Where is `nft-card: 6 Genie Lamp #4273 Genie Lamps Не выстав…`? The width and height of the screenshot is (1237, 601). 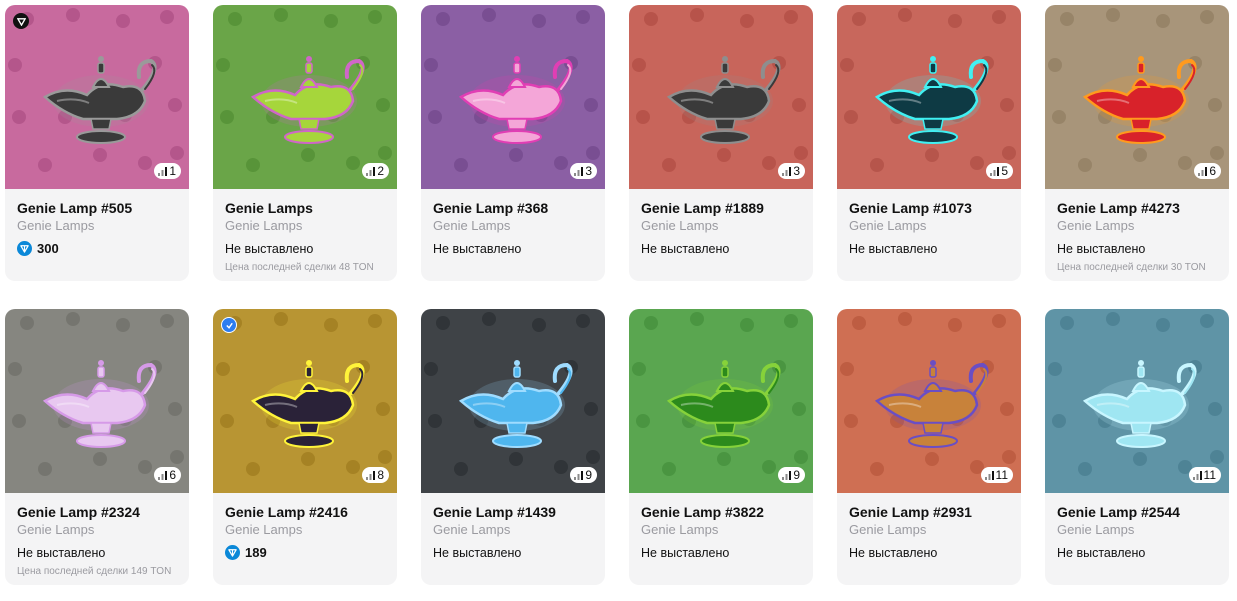 nft-card: 6 Genie Lamp #4273 Genie Lamps Не выстав… is located at coordinates (1137, 143).